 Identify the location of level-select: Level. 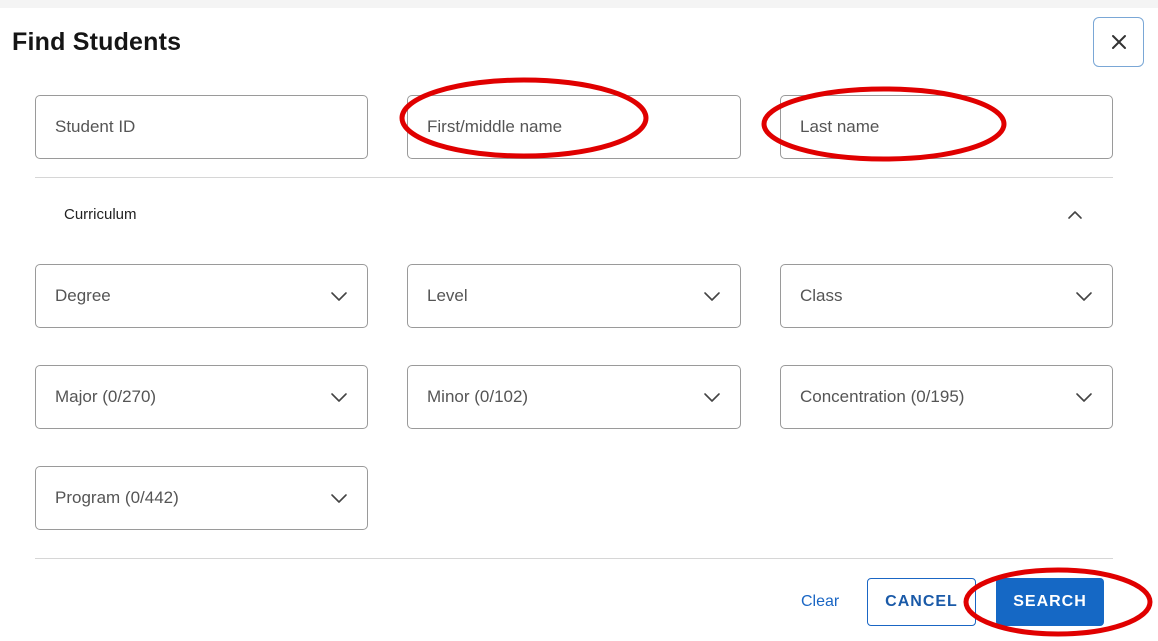
(574, 296).